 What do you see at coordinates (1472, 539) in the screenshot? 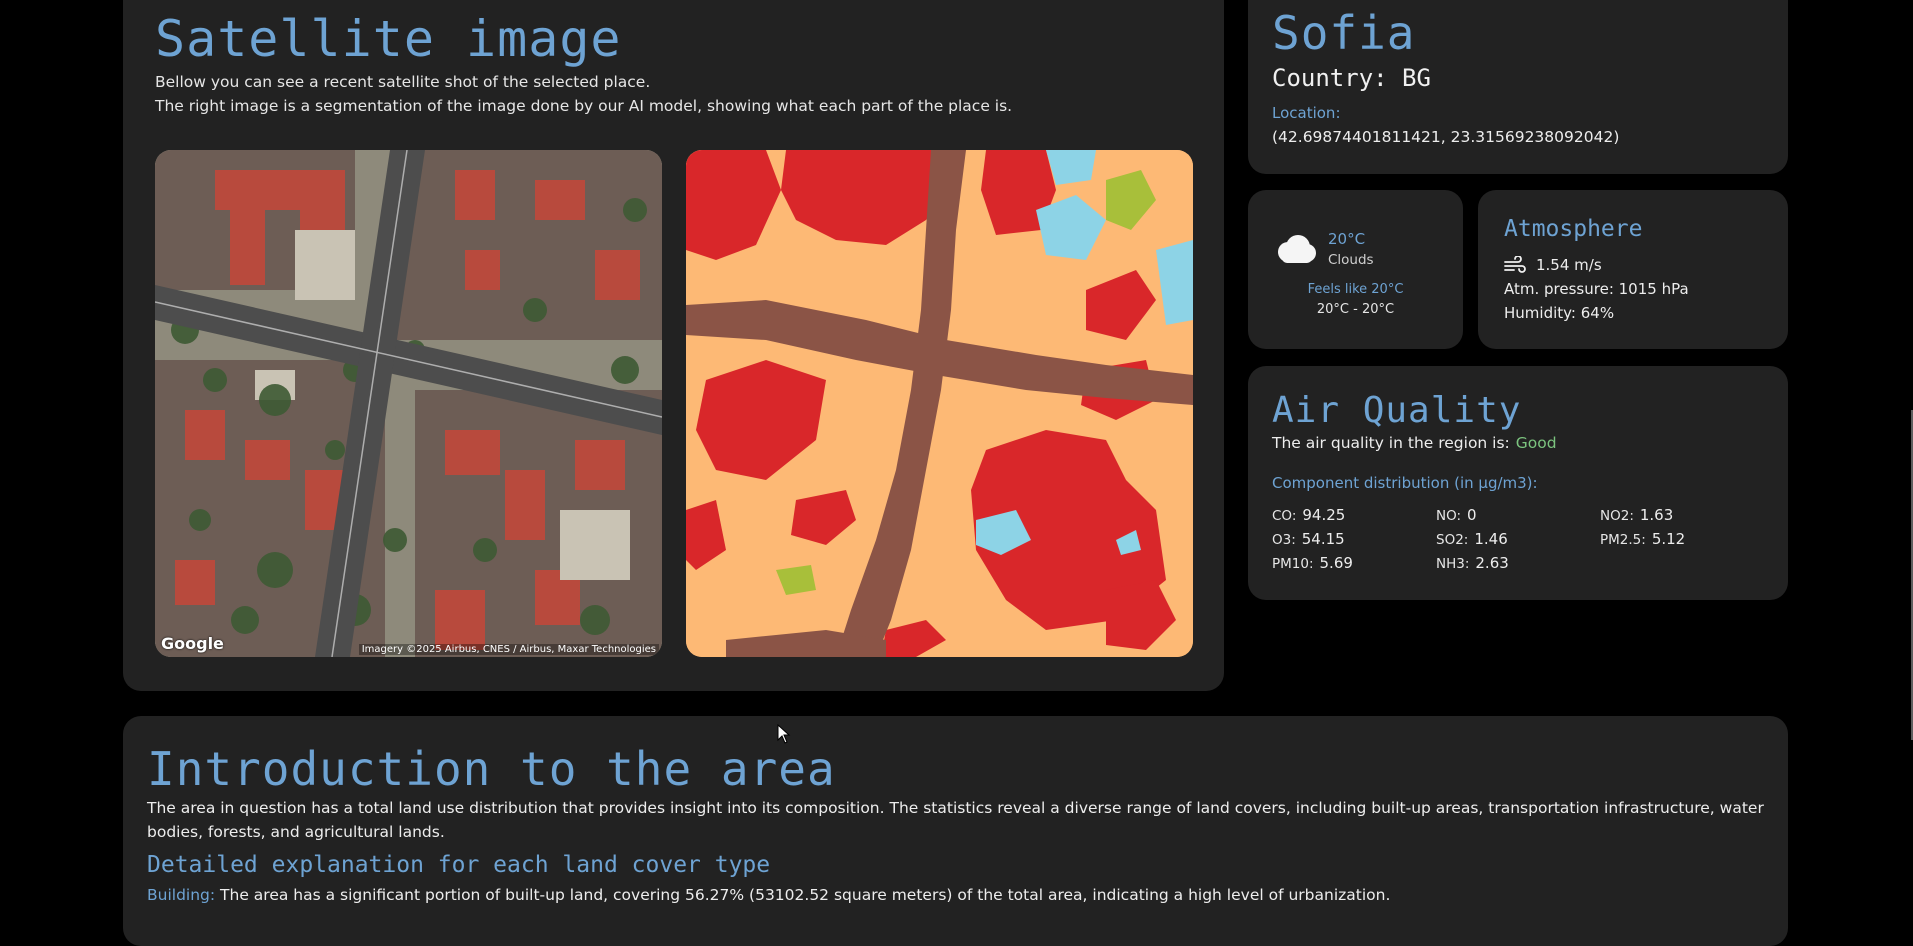
I see `component-so2: SO2: 1.46` at bounding box center [1472, 539].